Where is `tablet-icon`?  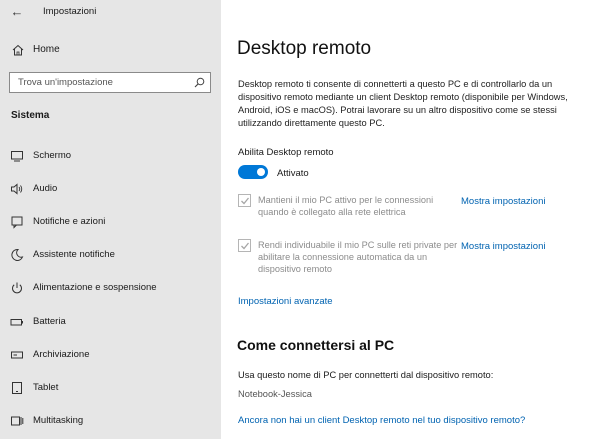
tablet-icon is located at coordinates (17, 388).